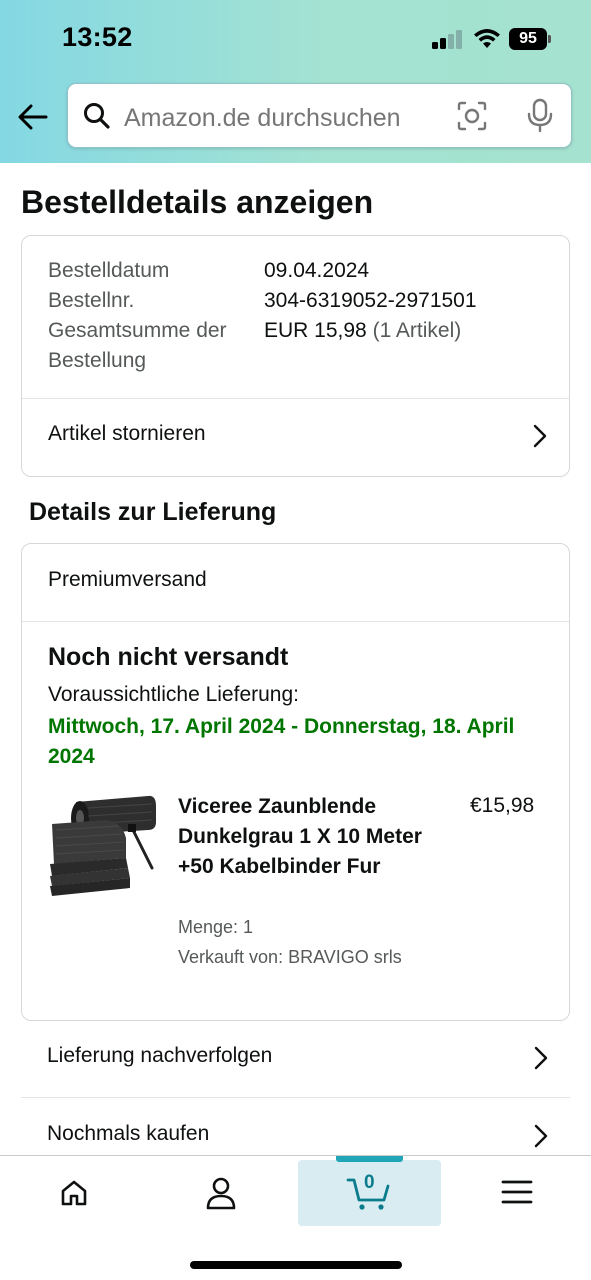  What do you see at coordinates (295, 621) in the screenshot?
I see `divider` at bounding box center [295, 621].